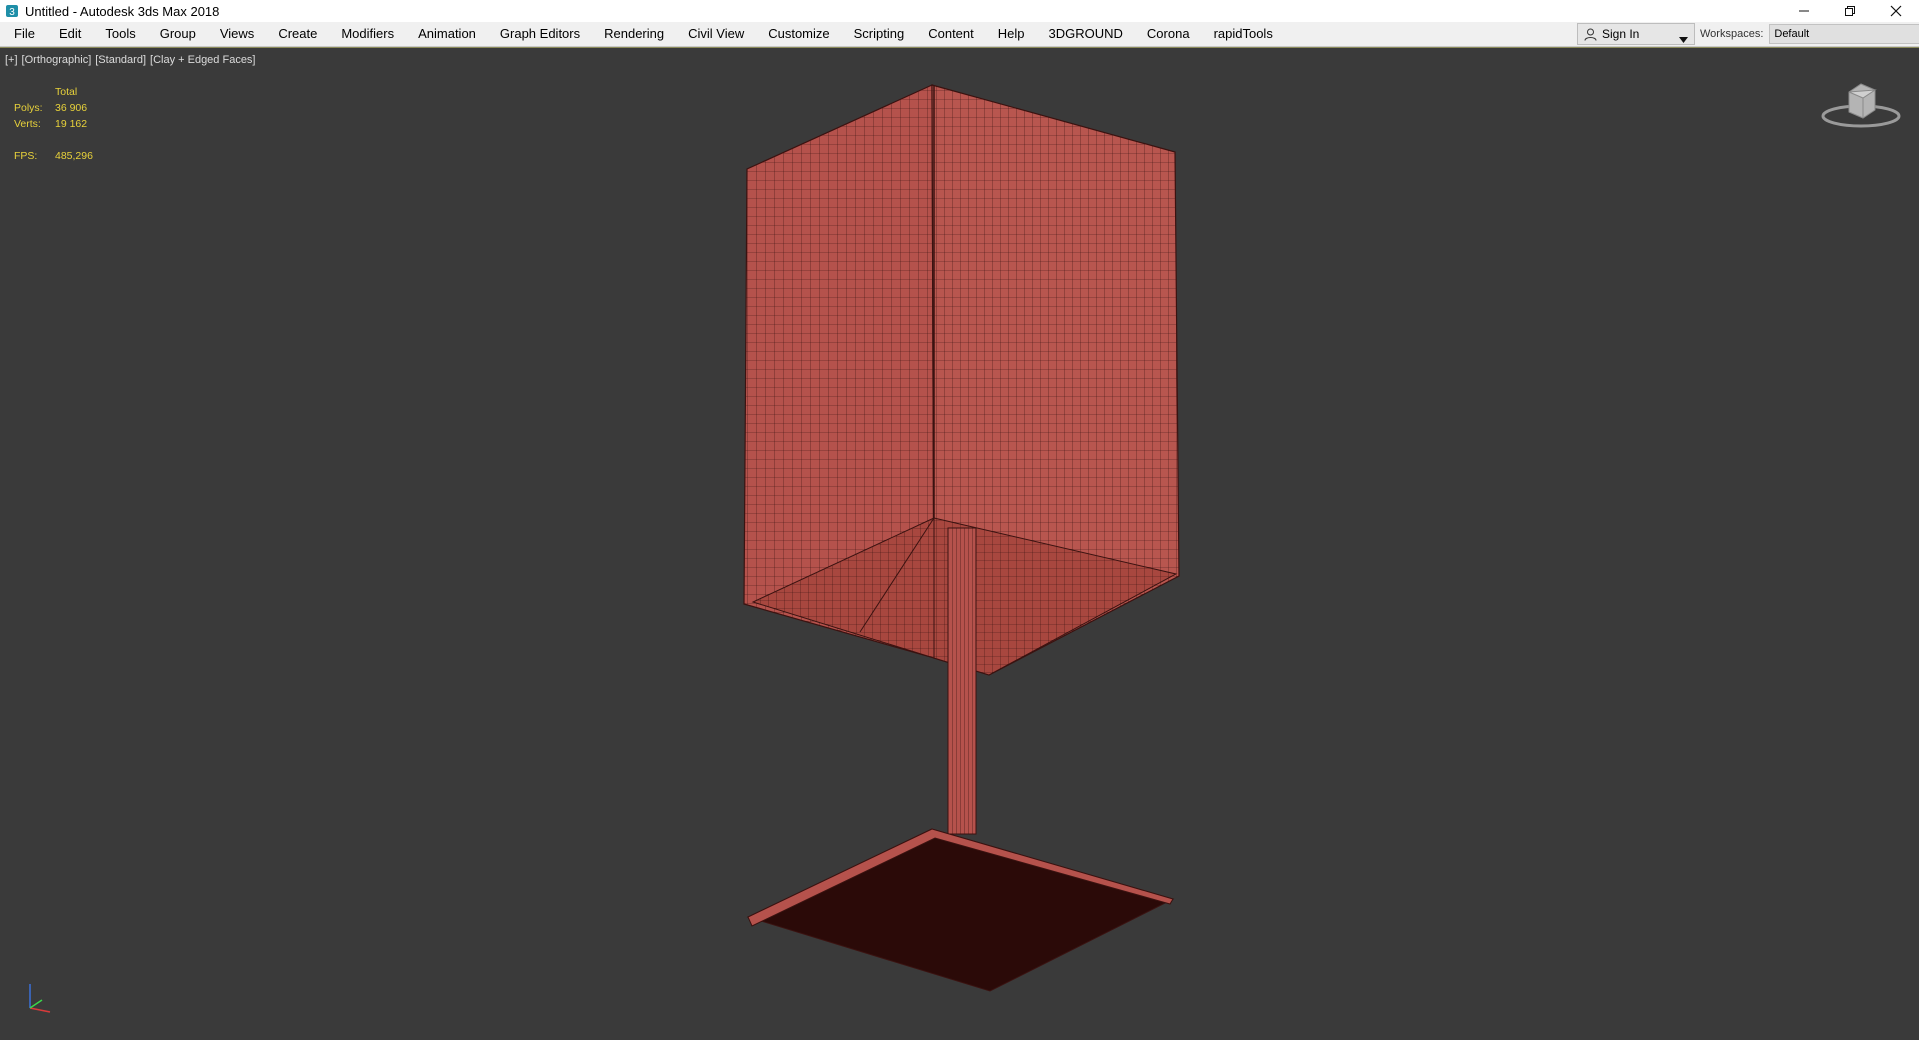 Image resolution: width=1919 pixels, height=1040 pixels. What do you see at coordinates (951, 34) in the screenshot?
I see `menu-content: Content` at bounding box center [951, 34].